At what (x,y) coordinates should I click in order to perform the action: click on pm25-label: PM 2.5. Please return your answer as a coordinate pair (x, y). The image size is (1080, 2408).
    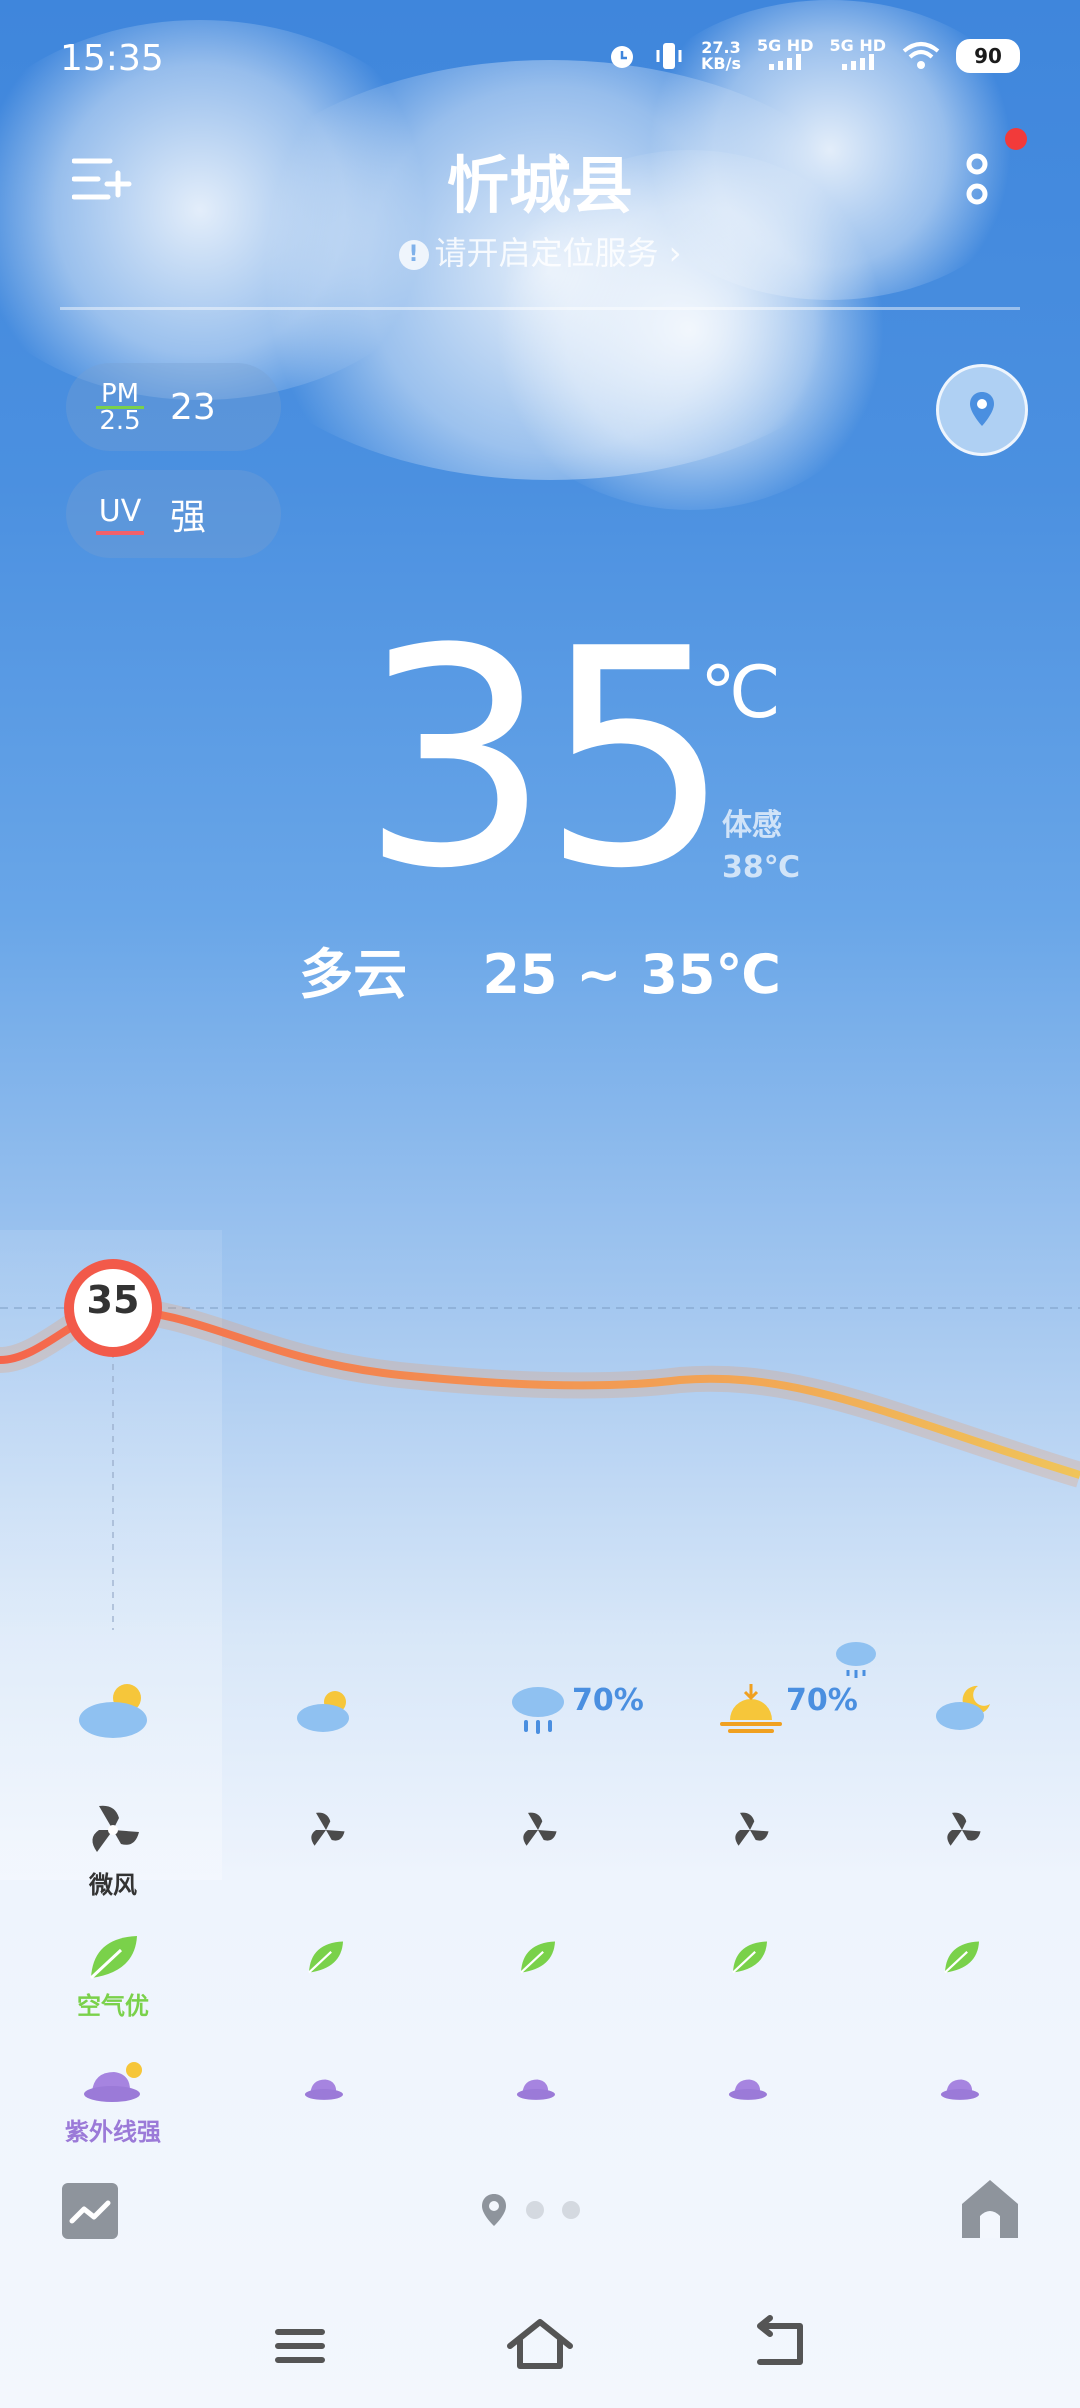
    Looking at the image, I should click on (120, 407).